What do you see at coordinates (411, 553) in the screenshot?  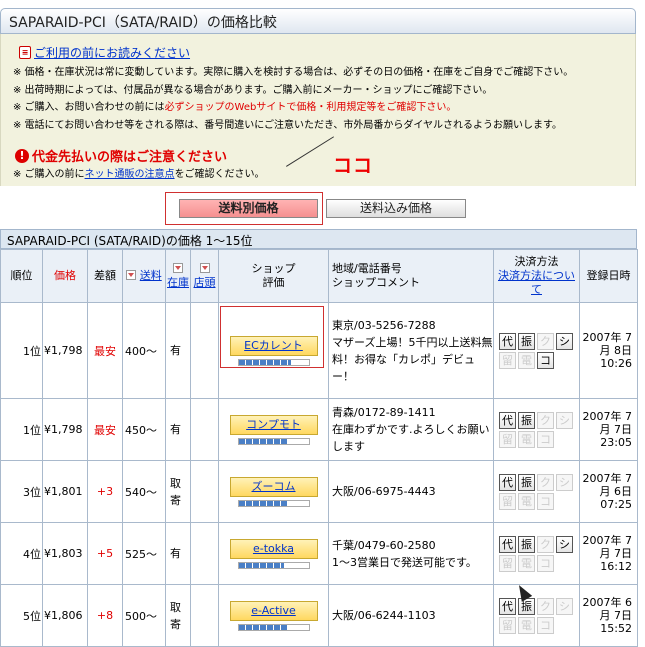 I see `area-cell: 千葉/0479-60-2580 1～3営業日で発送可能です。` at bounding box center [411, 553].